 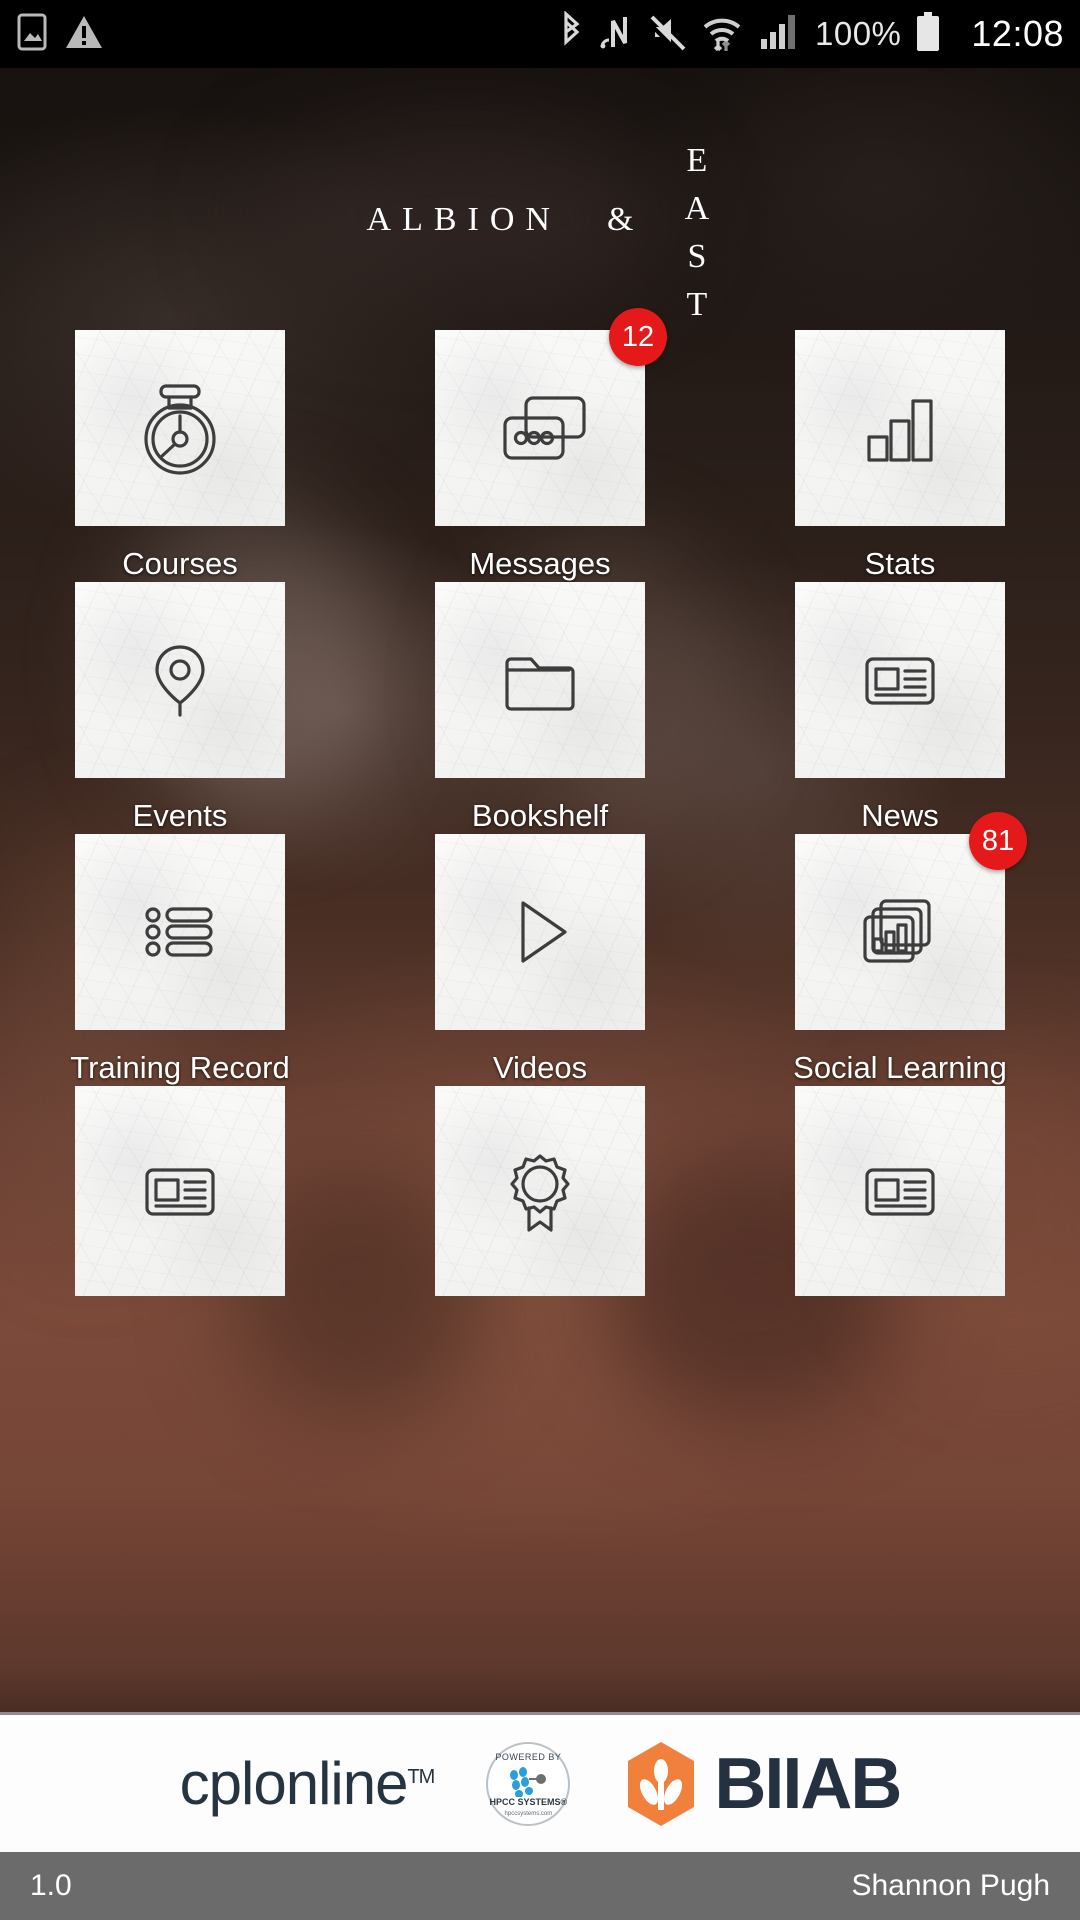 I want to click on grid-item-messages: 12 Messages, so click(x=540, y=445).